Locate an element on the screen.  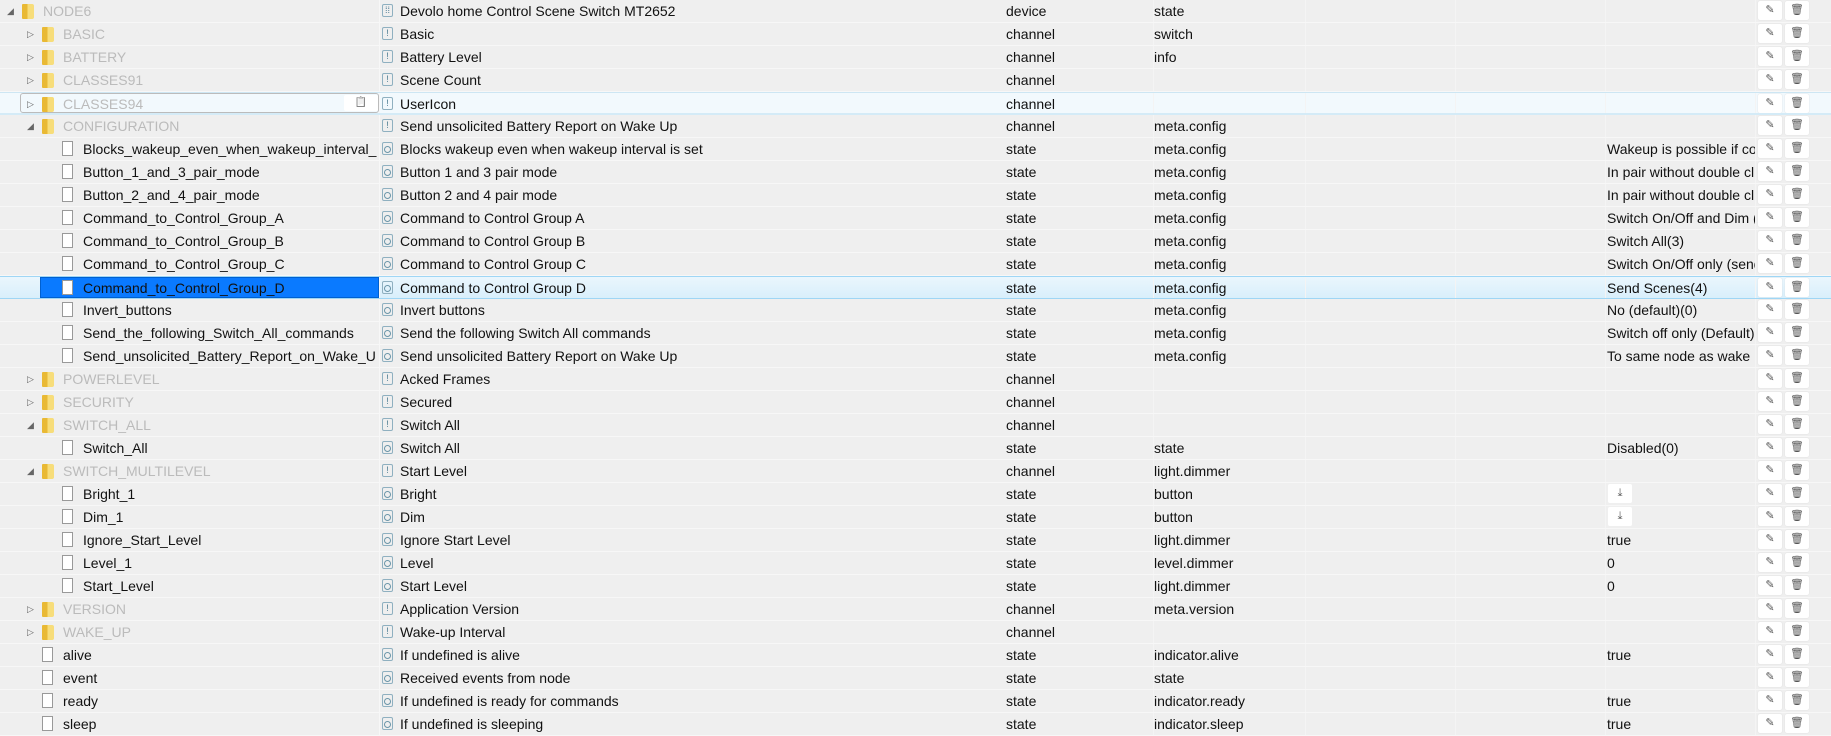
name-cell: ◢ CONFIGURATION is located at coordinates (190, 126).